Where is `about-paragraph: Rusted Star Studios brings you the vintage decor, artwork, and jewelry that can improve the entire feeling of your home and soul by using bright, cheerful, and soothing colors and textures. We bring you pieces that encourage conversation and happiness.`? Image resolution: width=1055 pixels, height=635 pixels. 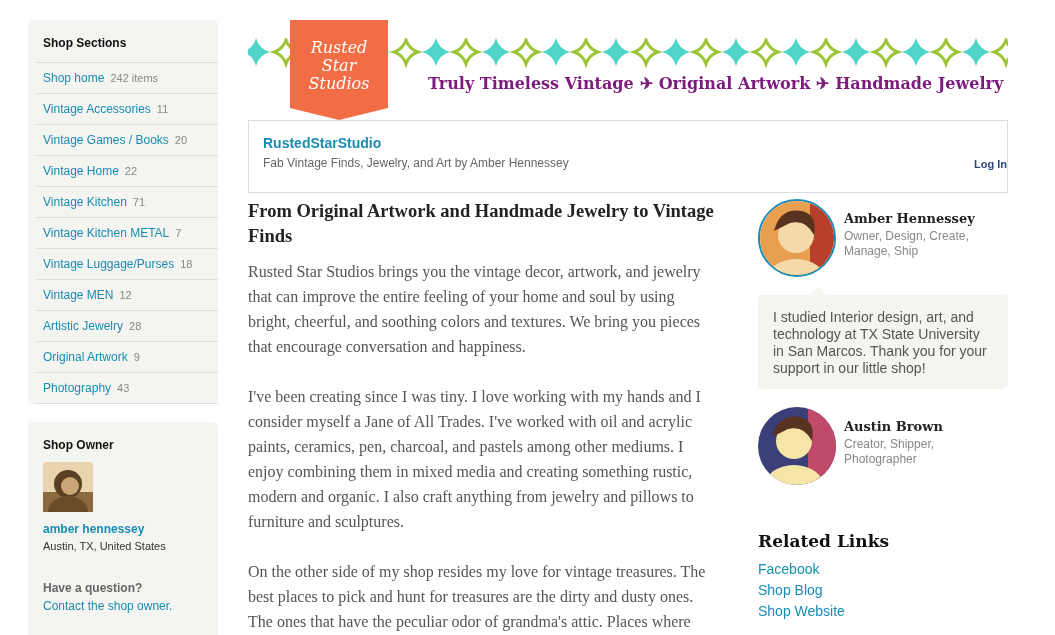
about-paragraph: Rusted Star Studios brings you the vintage decor, artwork, and jewelry that can improve the entire feeling of your home and soul by using bright, cheerful, and soothing colors and textures. We bring you pieces that encourage conversation and happiness. is located at coordinates (475, 310).